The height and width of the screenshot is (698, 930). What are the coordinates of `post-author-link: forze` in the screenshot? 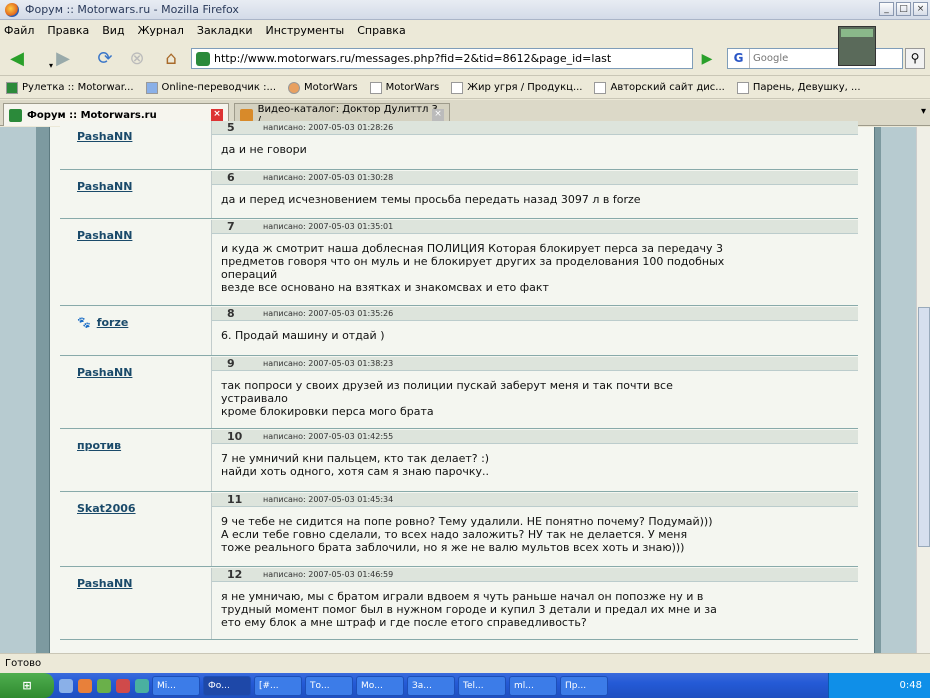 It's located at (113, 322).